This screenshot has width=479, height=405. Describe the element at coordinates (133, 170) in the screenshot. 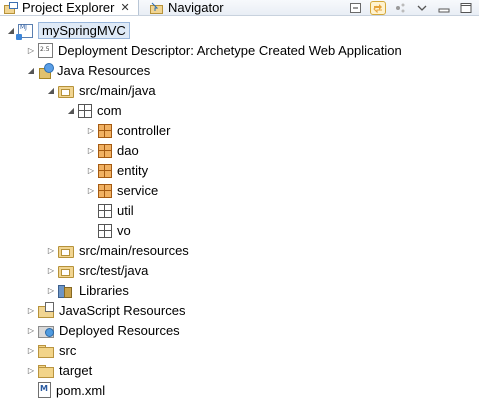

I see `tree-item-label: entity` at that location.